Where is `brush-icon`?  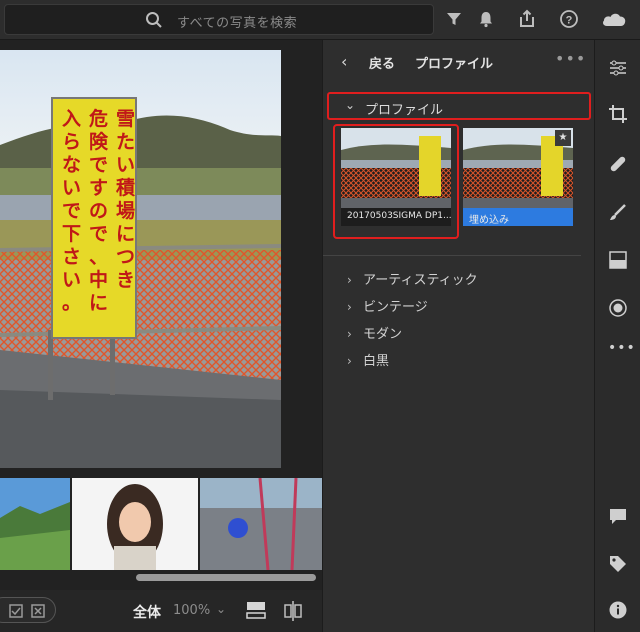
brush-icon is located at coordinates (618, 212).